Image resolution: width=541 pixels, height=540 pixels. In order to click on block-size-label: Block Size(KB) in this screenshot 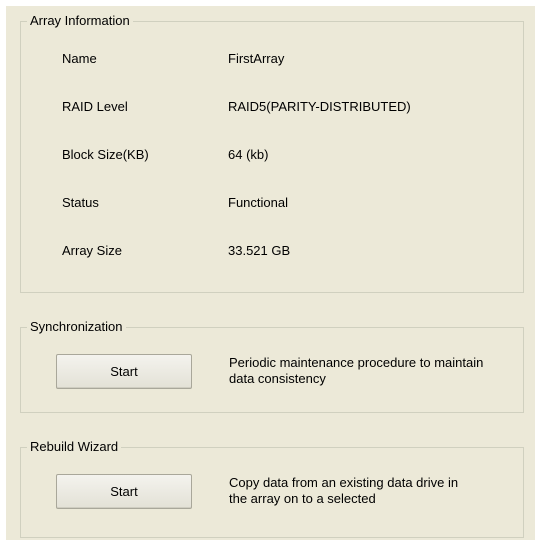, I will do `click(105, 154)`.